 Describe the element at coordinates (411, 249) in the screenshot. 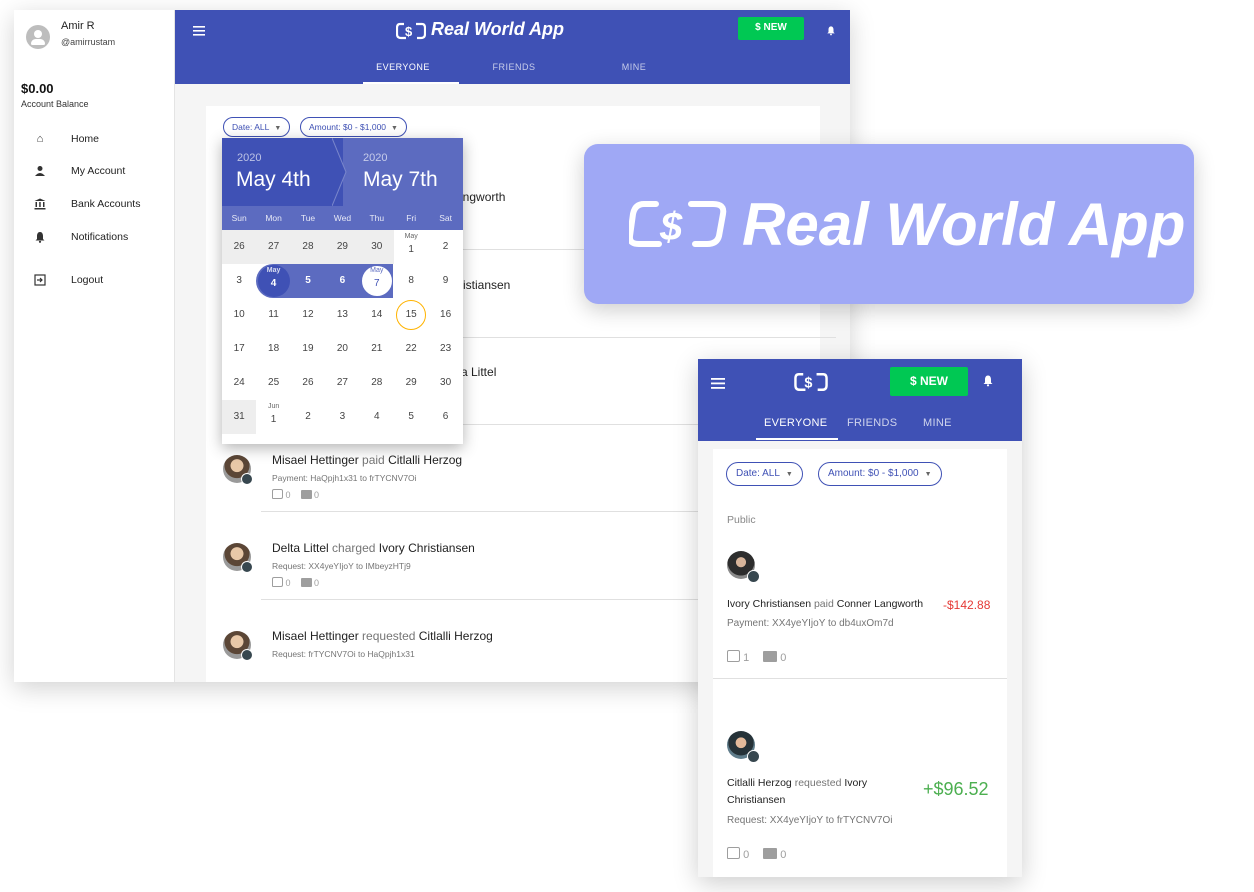

I see `calendar-day-number: 1` at that location.